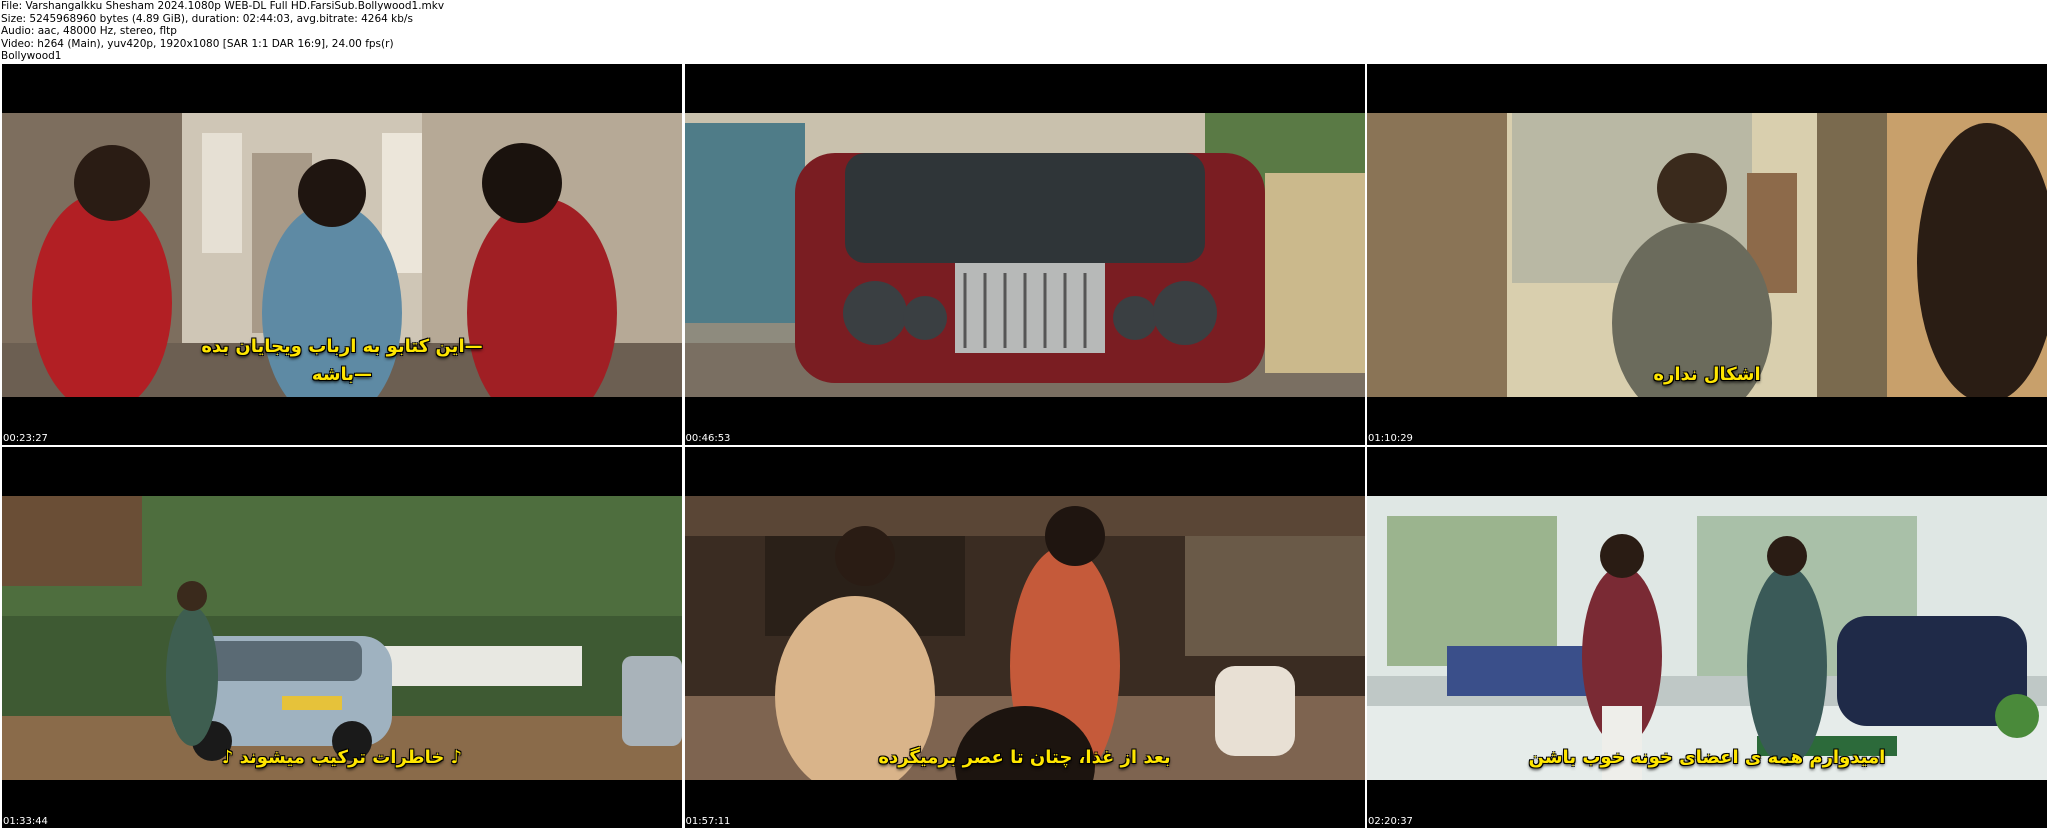 The image size is (2048, 831). Describe the element at coordinates (342, 374) in the screenshot. I see `subtitle-line: —باشه` at that location.